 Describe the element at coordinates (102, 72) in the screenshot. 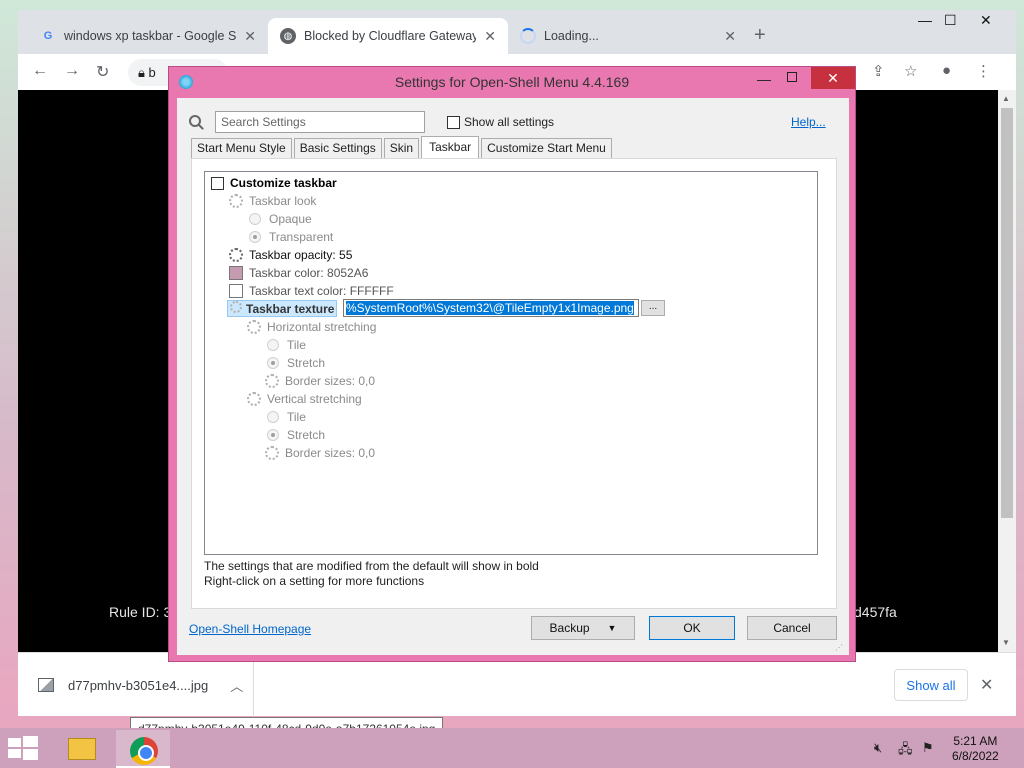

I see `reload-icon: ↻` at that location.